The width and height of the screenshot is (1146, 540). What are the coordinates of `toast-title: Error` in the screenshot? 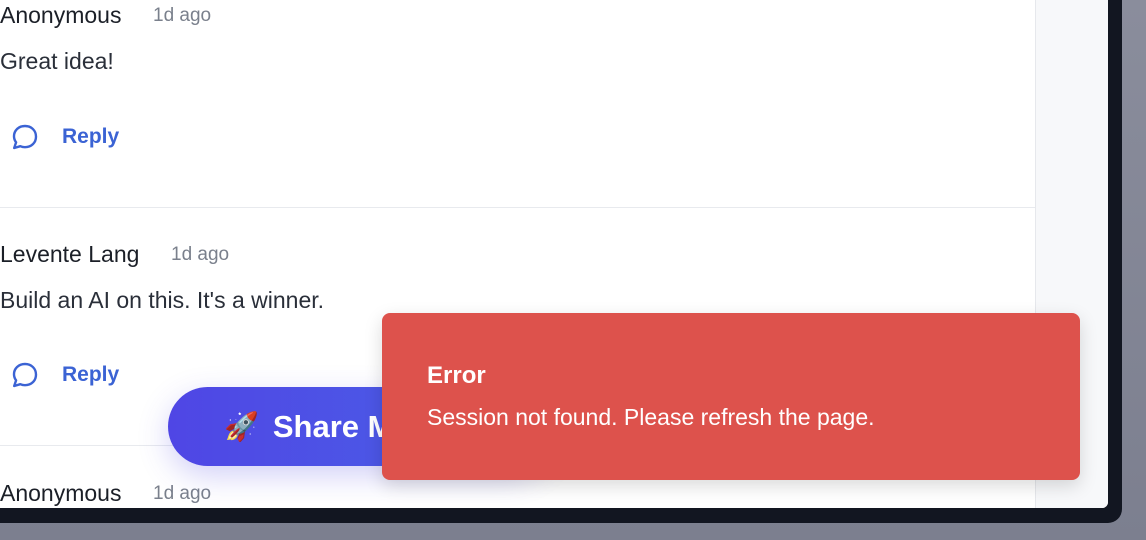 It's located at (456, 375).